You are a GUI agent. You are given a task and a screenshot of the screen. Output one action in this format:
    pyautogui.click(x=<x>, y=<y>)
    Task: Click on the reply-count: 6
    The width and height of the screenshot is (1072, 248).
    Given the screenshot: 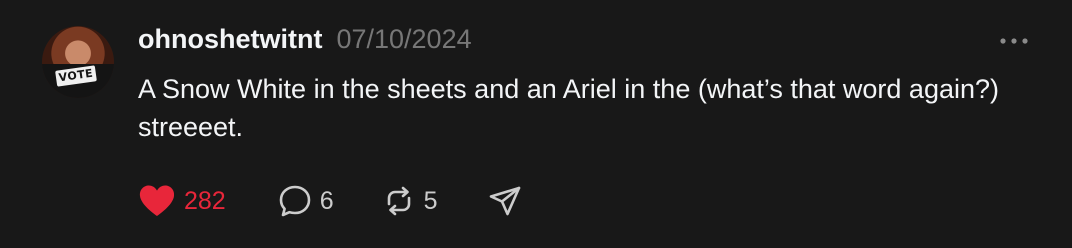 What is the action you would take?
    pyautogui.click(x=326, y=200)
    